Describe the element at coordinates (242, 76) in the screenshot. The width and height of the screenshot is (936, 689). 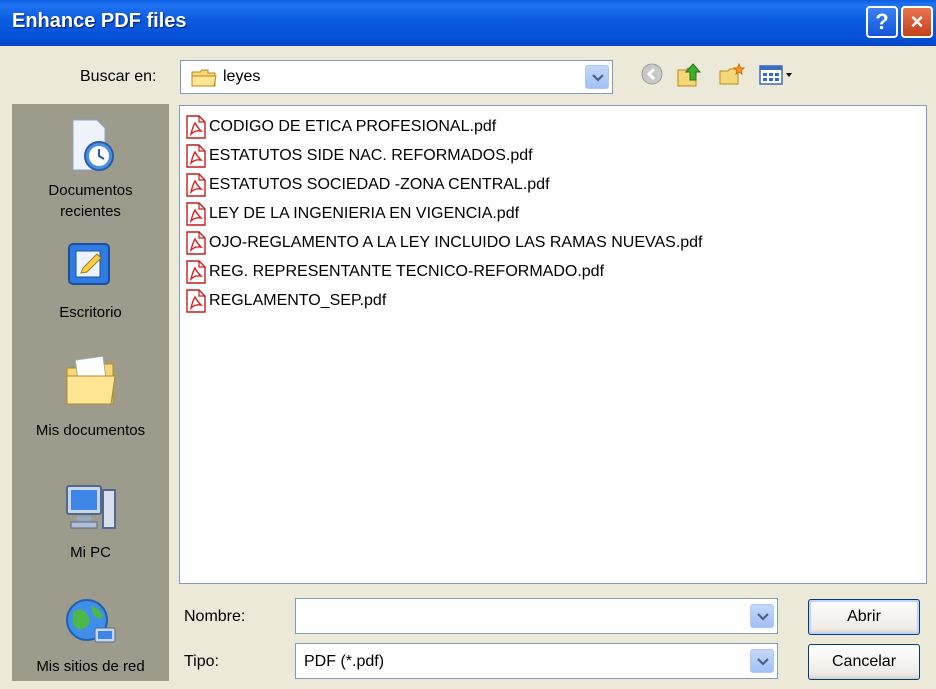
I see `lookin-value: leyes` at that location.